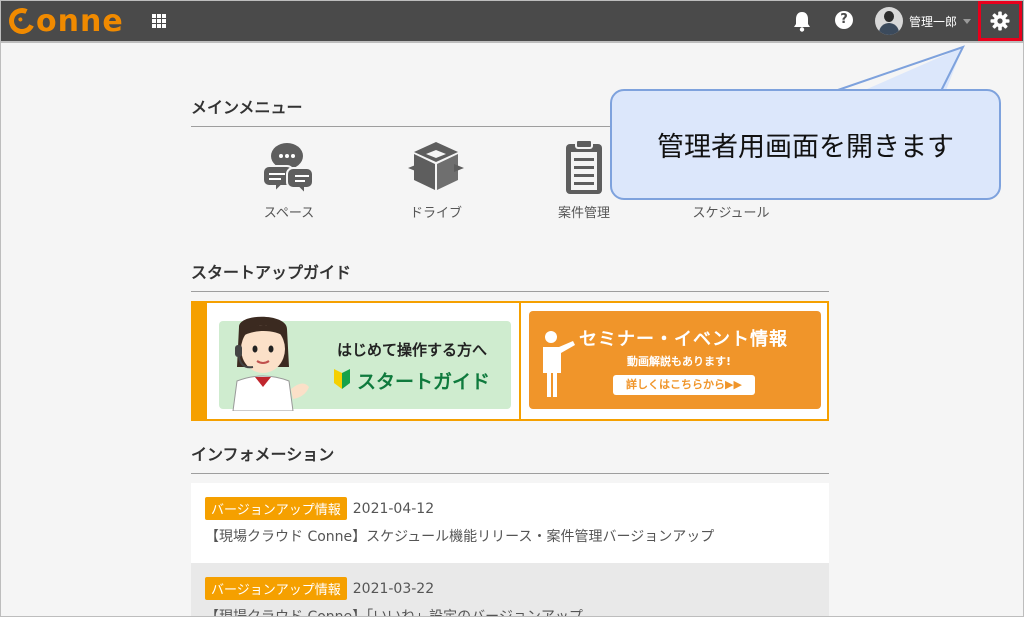 The height and width of the screenshot is (617, 1024). I want to click on information-header: インフォメーション, so click(510, 457).